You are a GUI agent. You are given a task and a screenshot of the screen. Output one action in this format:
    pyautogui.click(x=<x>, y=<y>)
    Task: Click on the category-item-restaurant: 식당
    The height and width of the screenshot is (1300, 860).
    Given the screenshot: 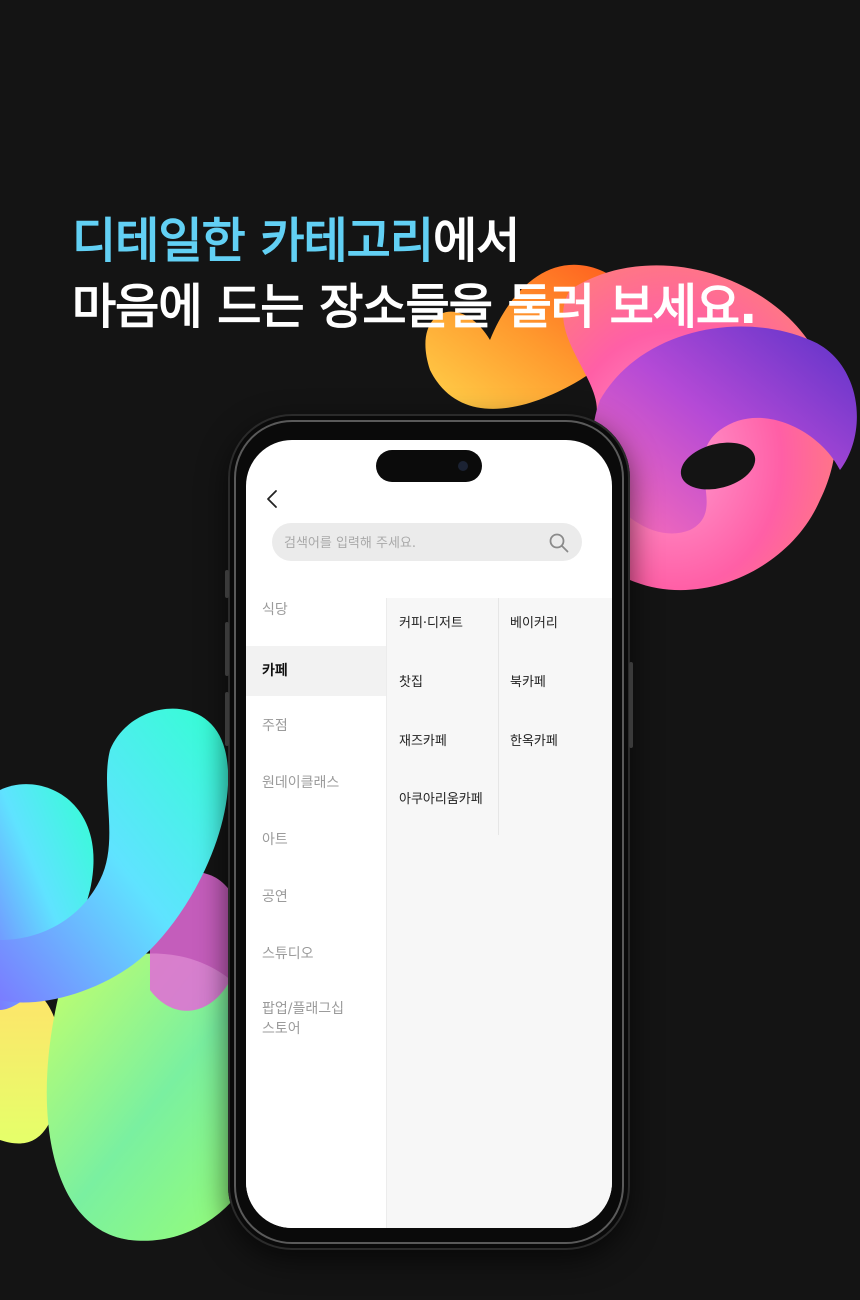 What is the action you would take?
    pyautogui.click(x=316, y=620)
    